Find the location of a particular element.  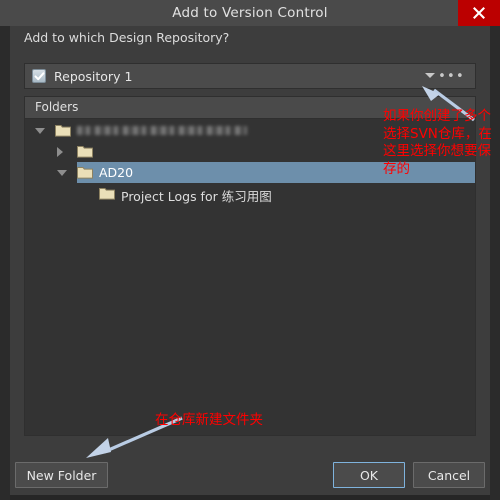

check-icon is located at coordinates (39, 76).